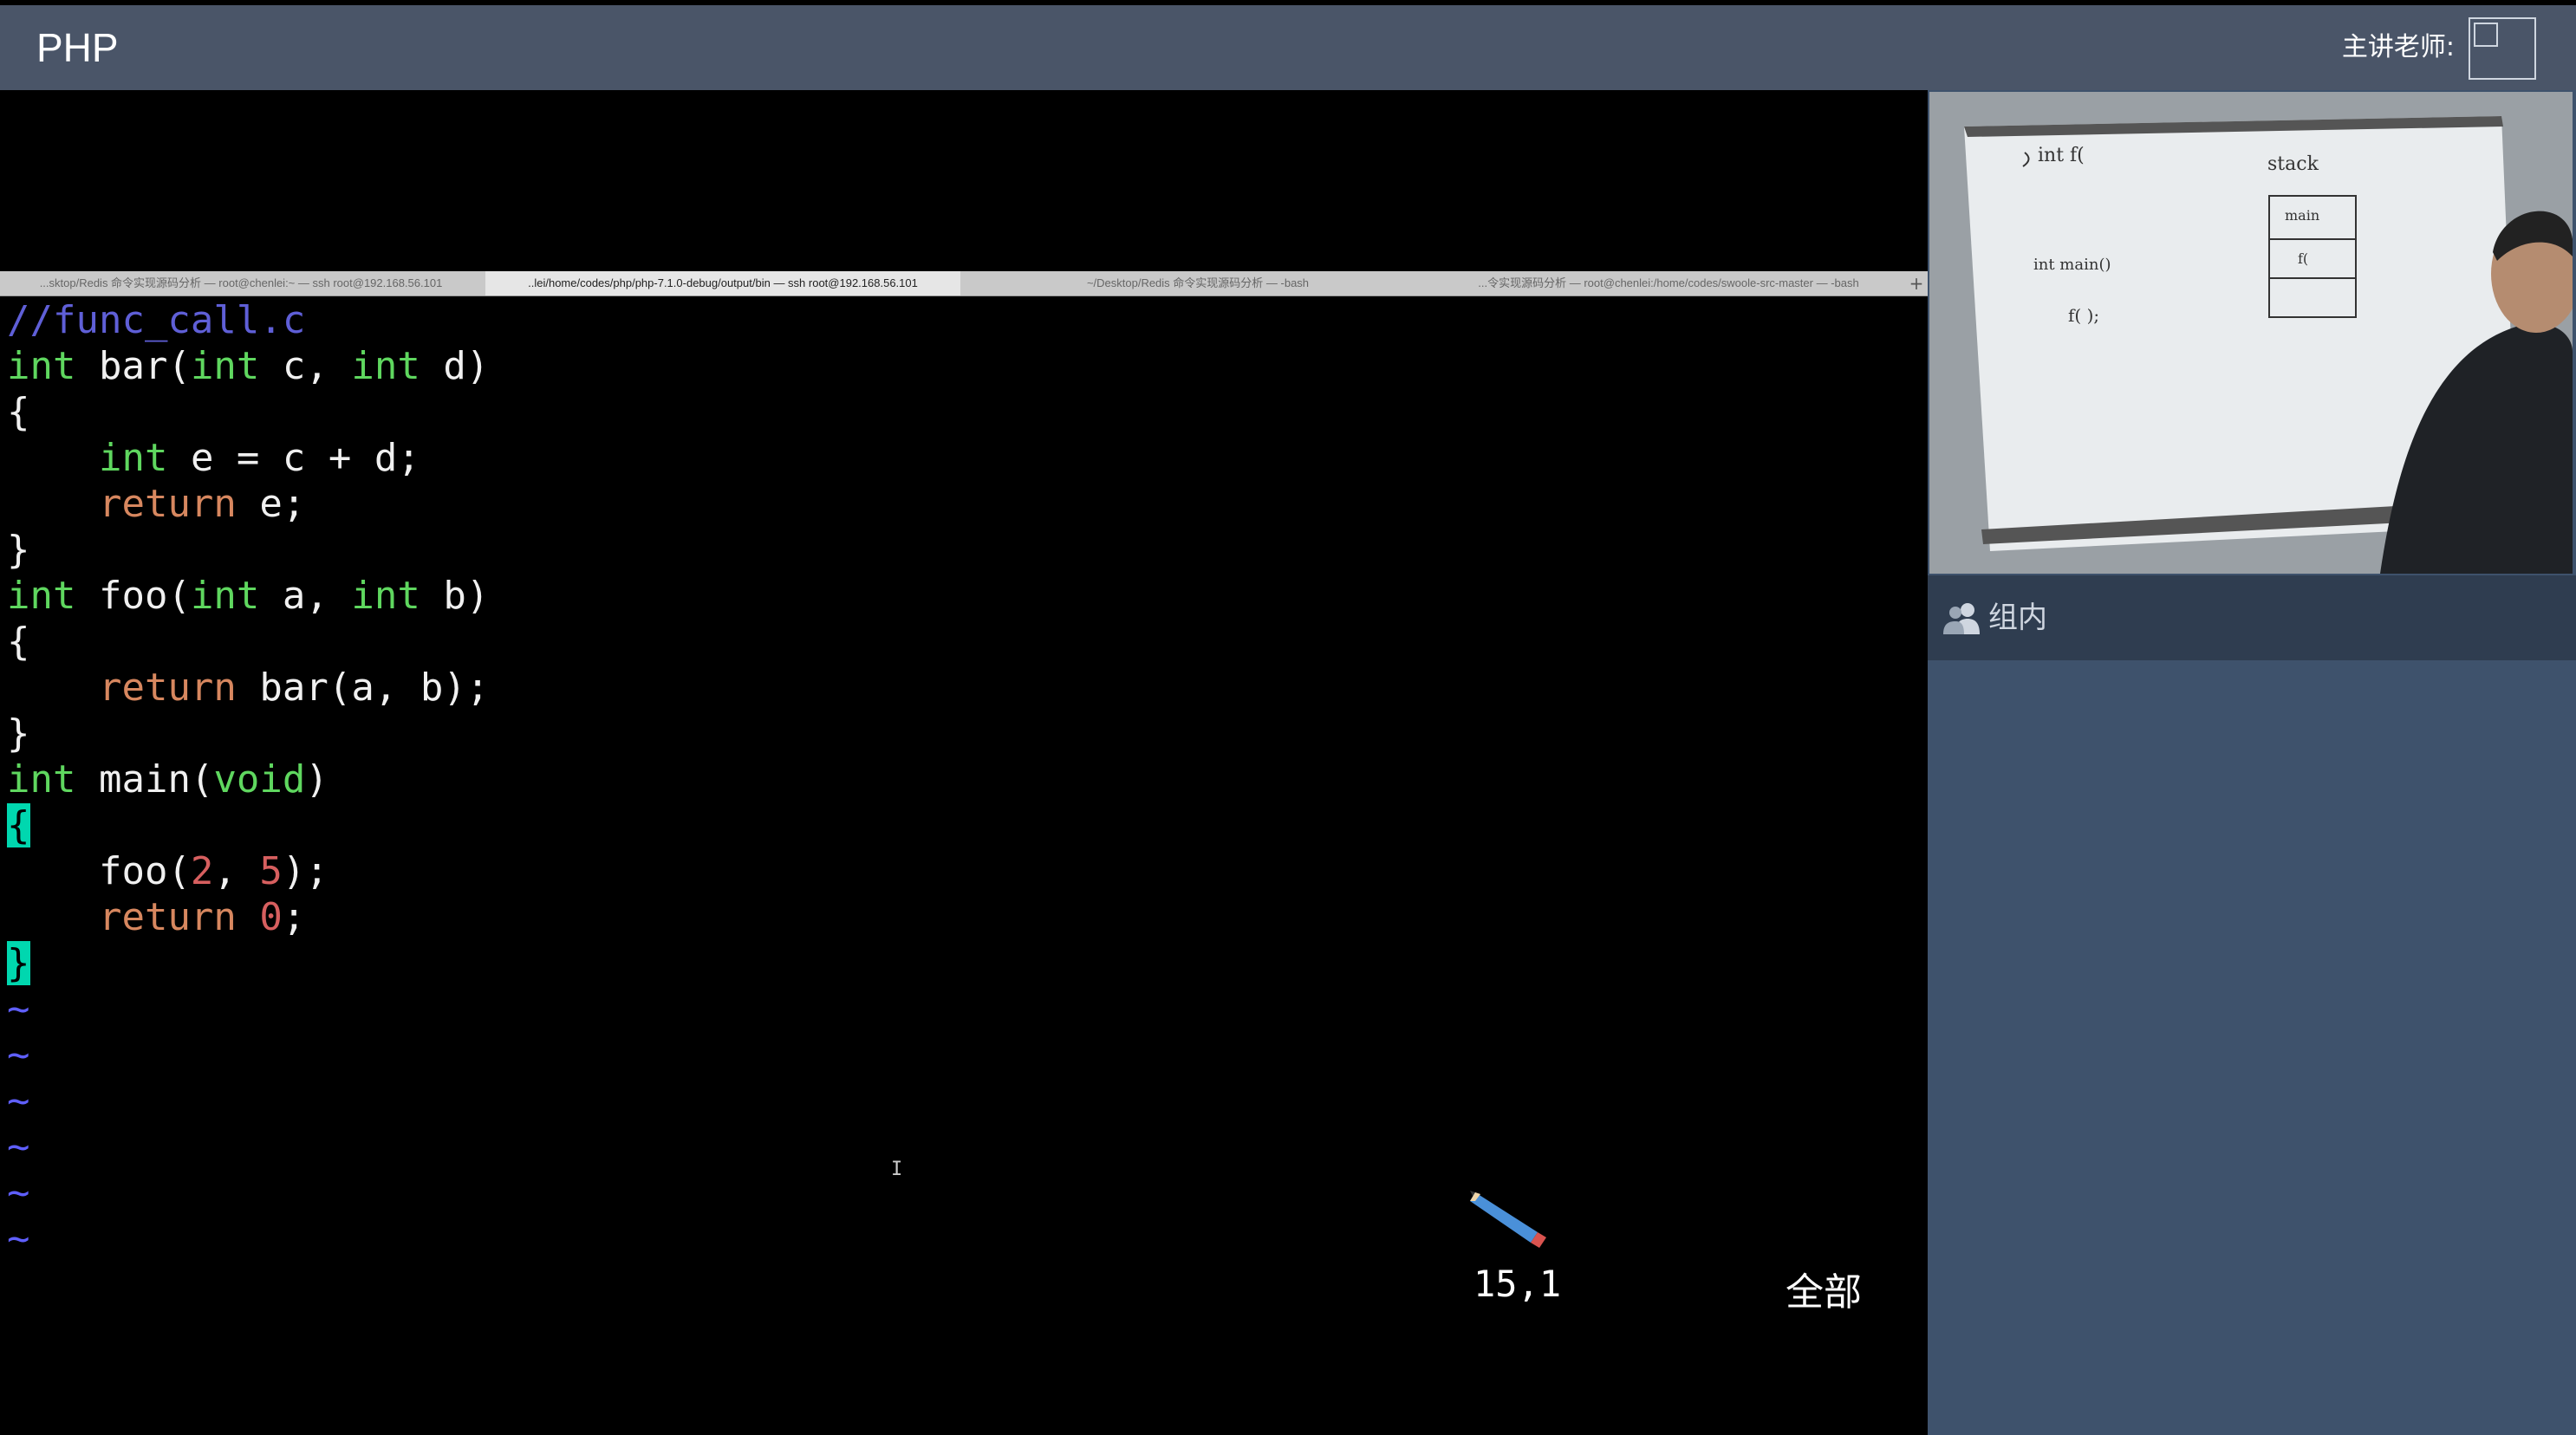  What do you see at coordinates (1824, 1292) in the screenshot?
I see `scroll-status: 全部` at bounding box center [1824, 1292].